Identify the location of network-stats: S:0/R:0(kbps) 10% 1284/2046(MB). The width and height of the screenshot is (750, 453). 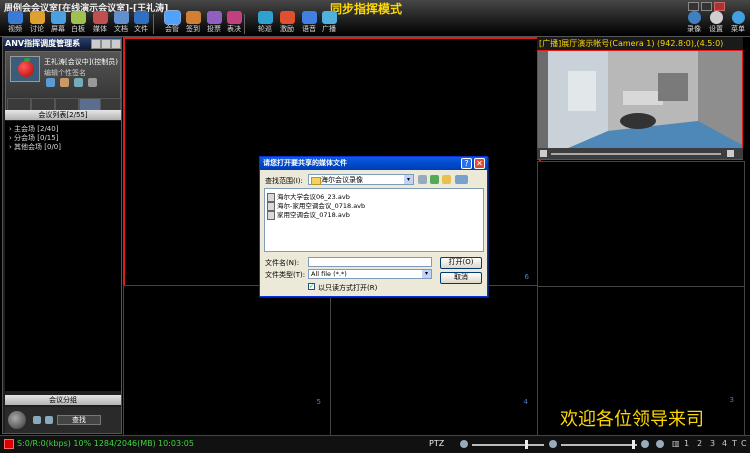
(86, 443).